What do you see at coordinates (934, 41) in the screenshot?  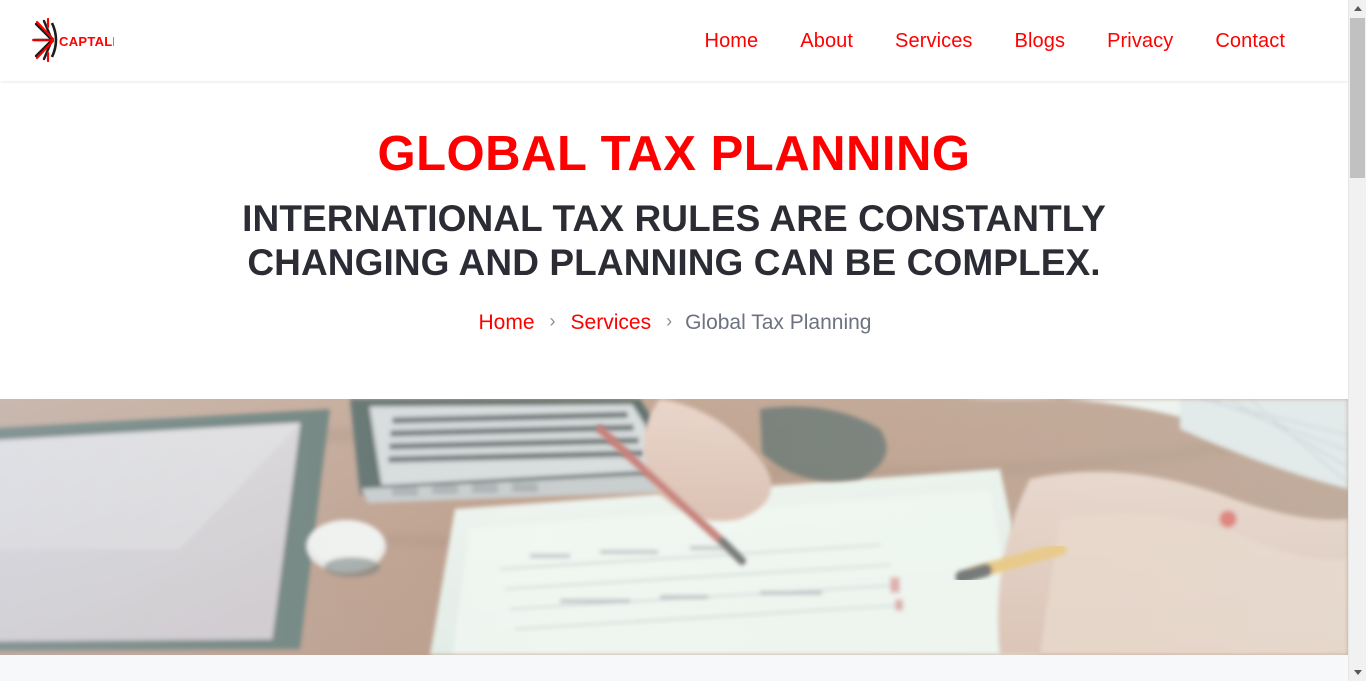 I see `nav-item-services: Services` at bounding box center [934, 41].